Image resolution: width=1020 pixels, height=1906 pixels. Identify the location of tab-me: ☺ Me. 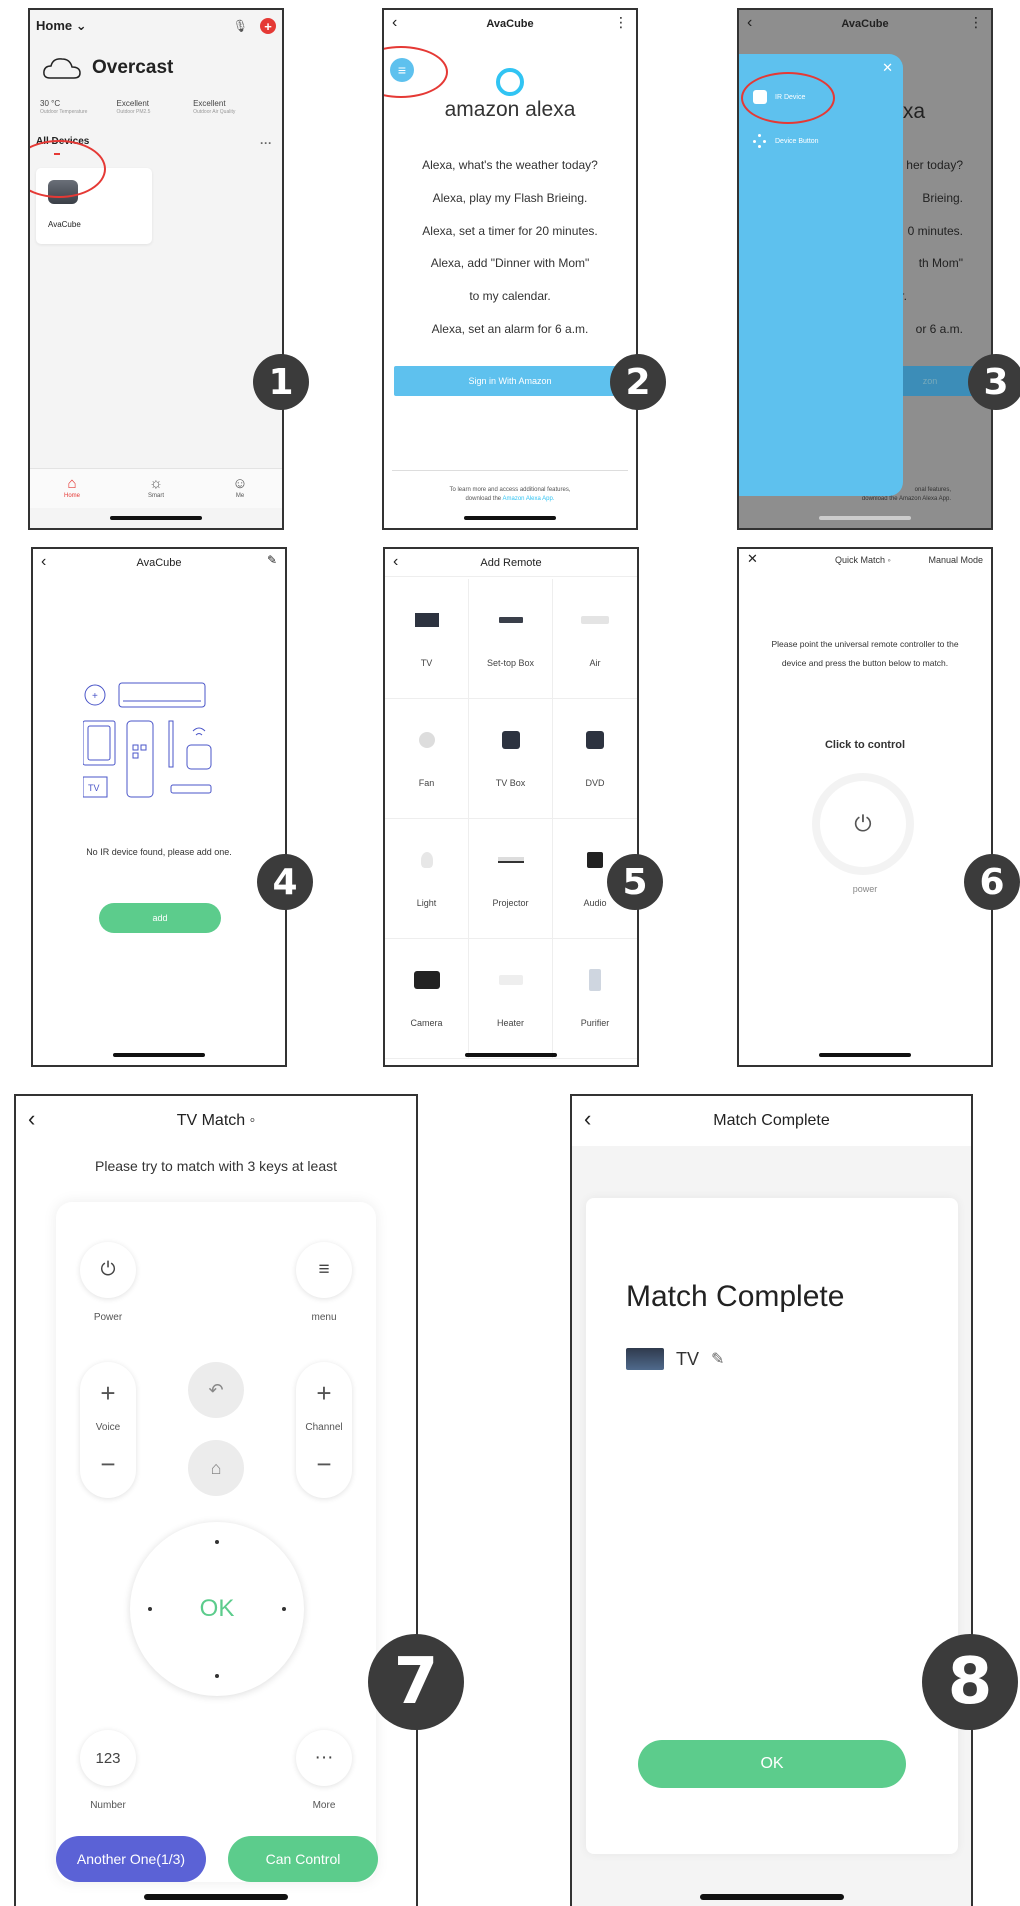
(240, 491).